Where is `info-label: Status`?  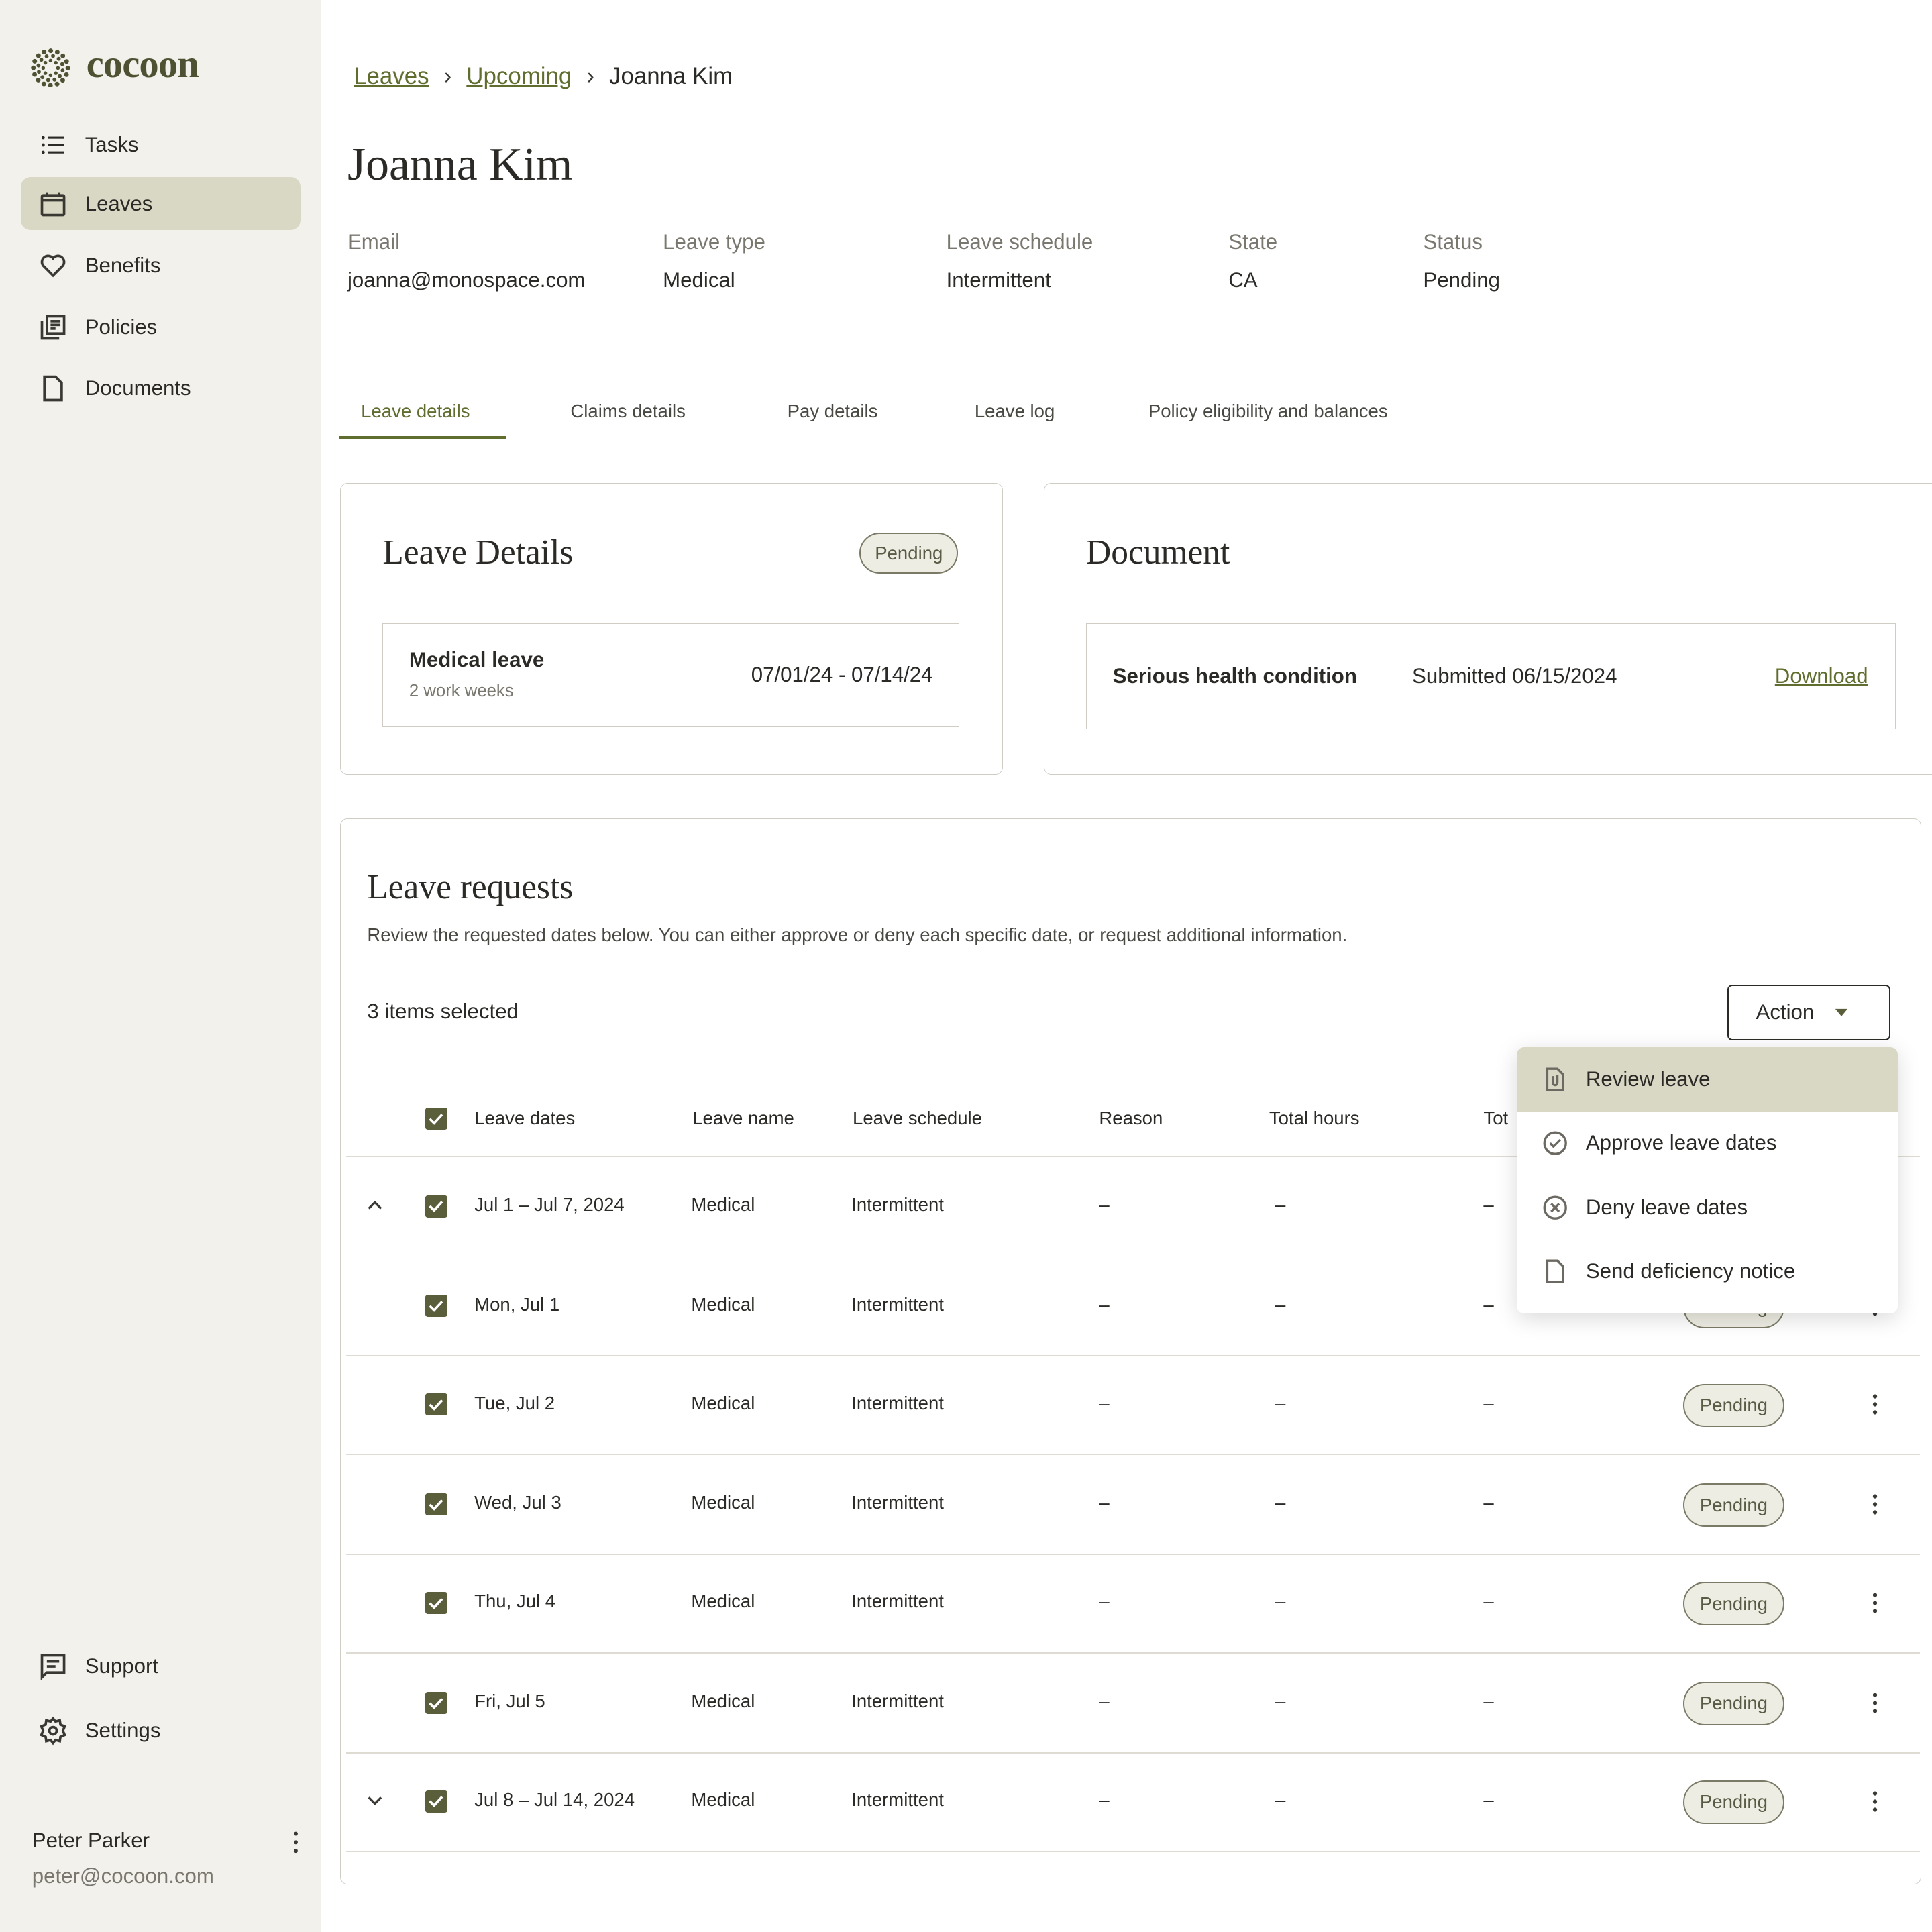
info-label: Status is located at coordinates (1453, 242).